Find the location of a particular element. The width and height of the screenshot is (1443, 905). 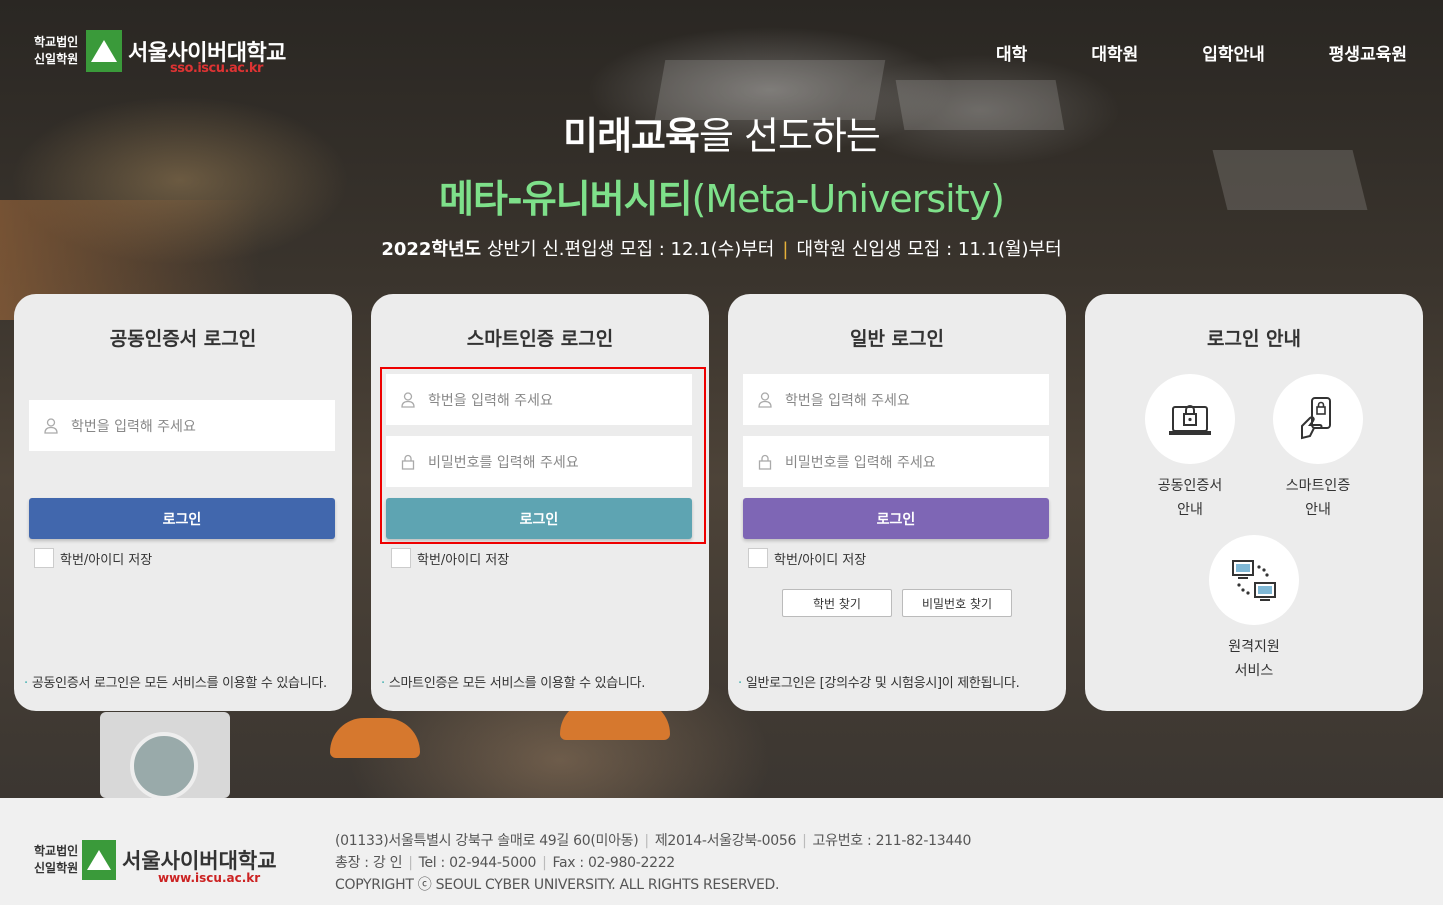

nav-graduate: 대학원 is located at coordinates (1114, 52).